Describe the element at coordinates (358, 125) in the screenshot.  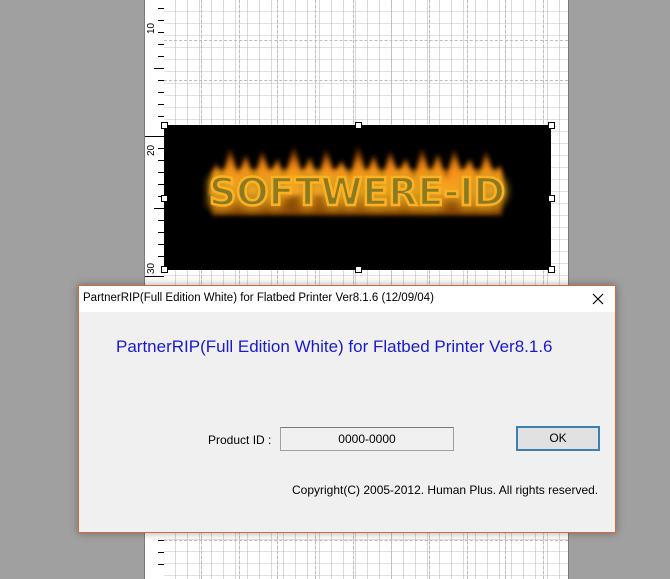
I see `resize-handle-top` at that location.